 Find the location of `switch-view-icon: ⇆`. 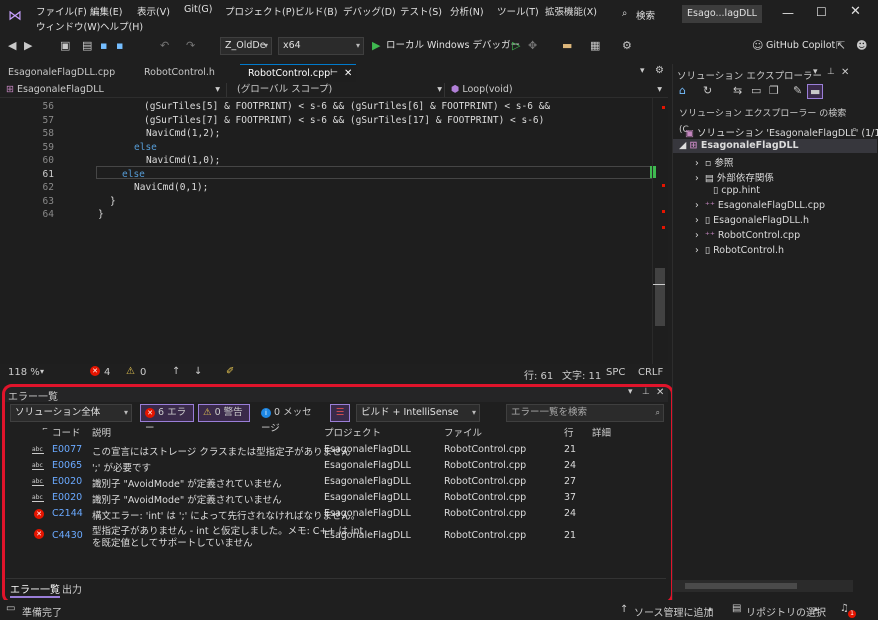

switch-view-icon: ⇆ is located at coordinates (737, 90).